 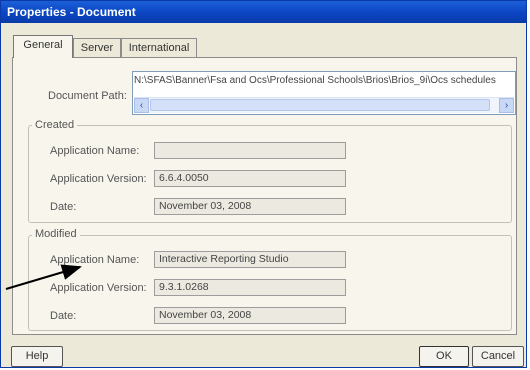 I want to click on tab-general: General, so click(x=43, y=46).